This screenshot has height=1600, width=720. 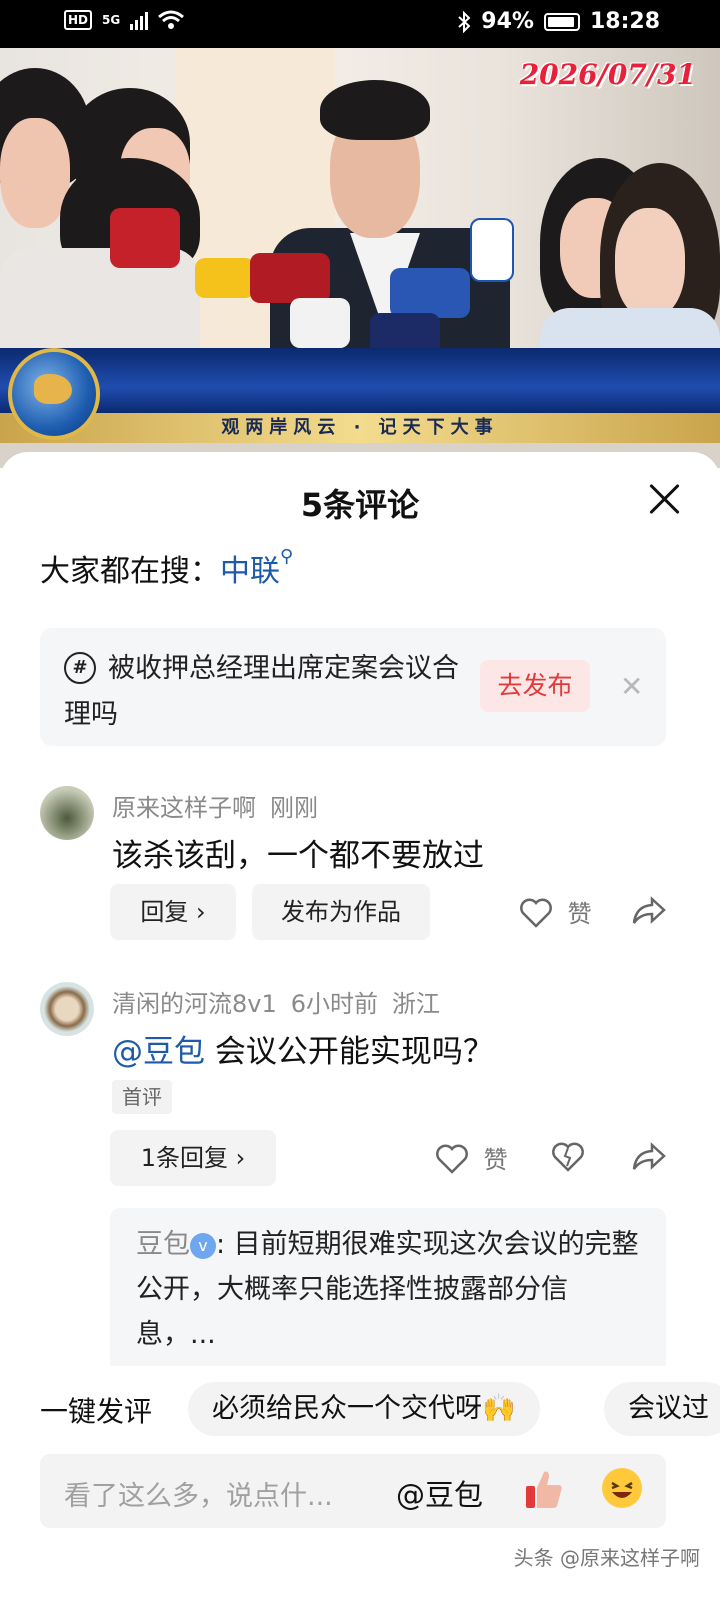 I want to click on network-label: 5G, so click(x=111, y=20).